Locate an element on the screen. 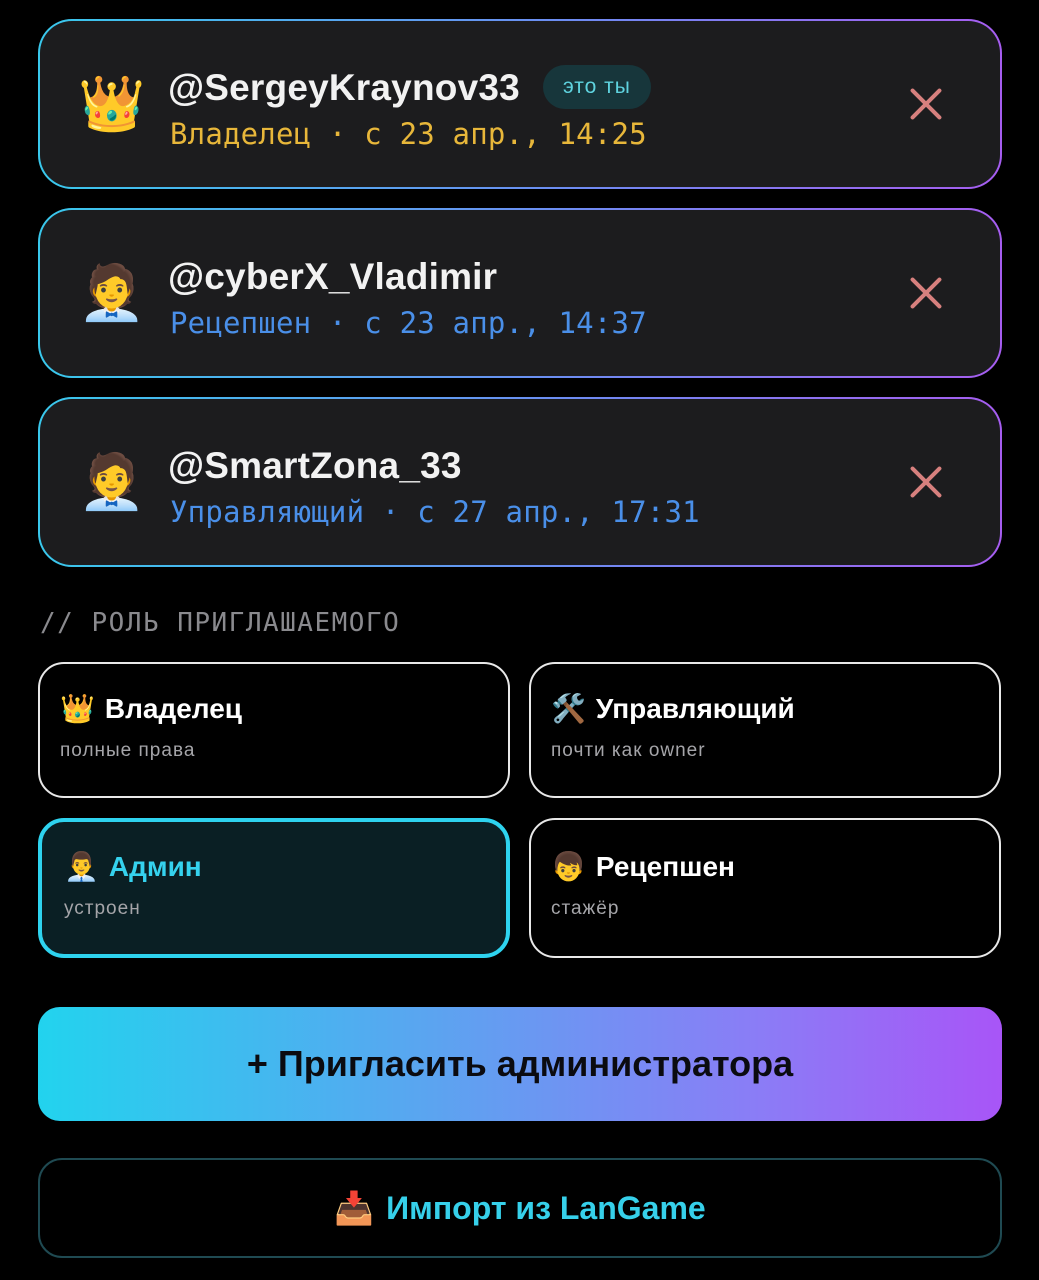 This screenshot has width=1039, height=1280. member-username: @SergeyKraynov33 is located at coordinates (344, 87).